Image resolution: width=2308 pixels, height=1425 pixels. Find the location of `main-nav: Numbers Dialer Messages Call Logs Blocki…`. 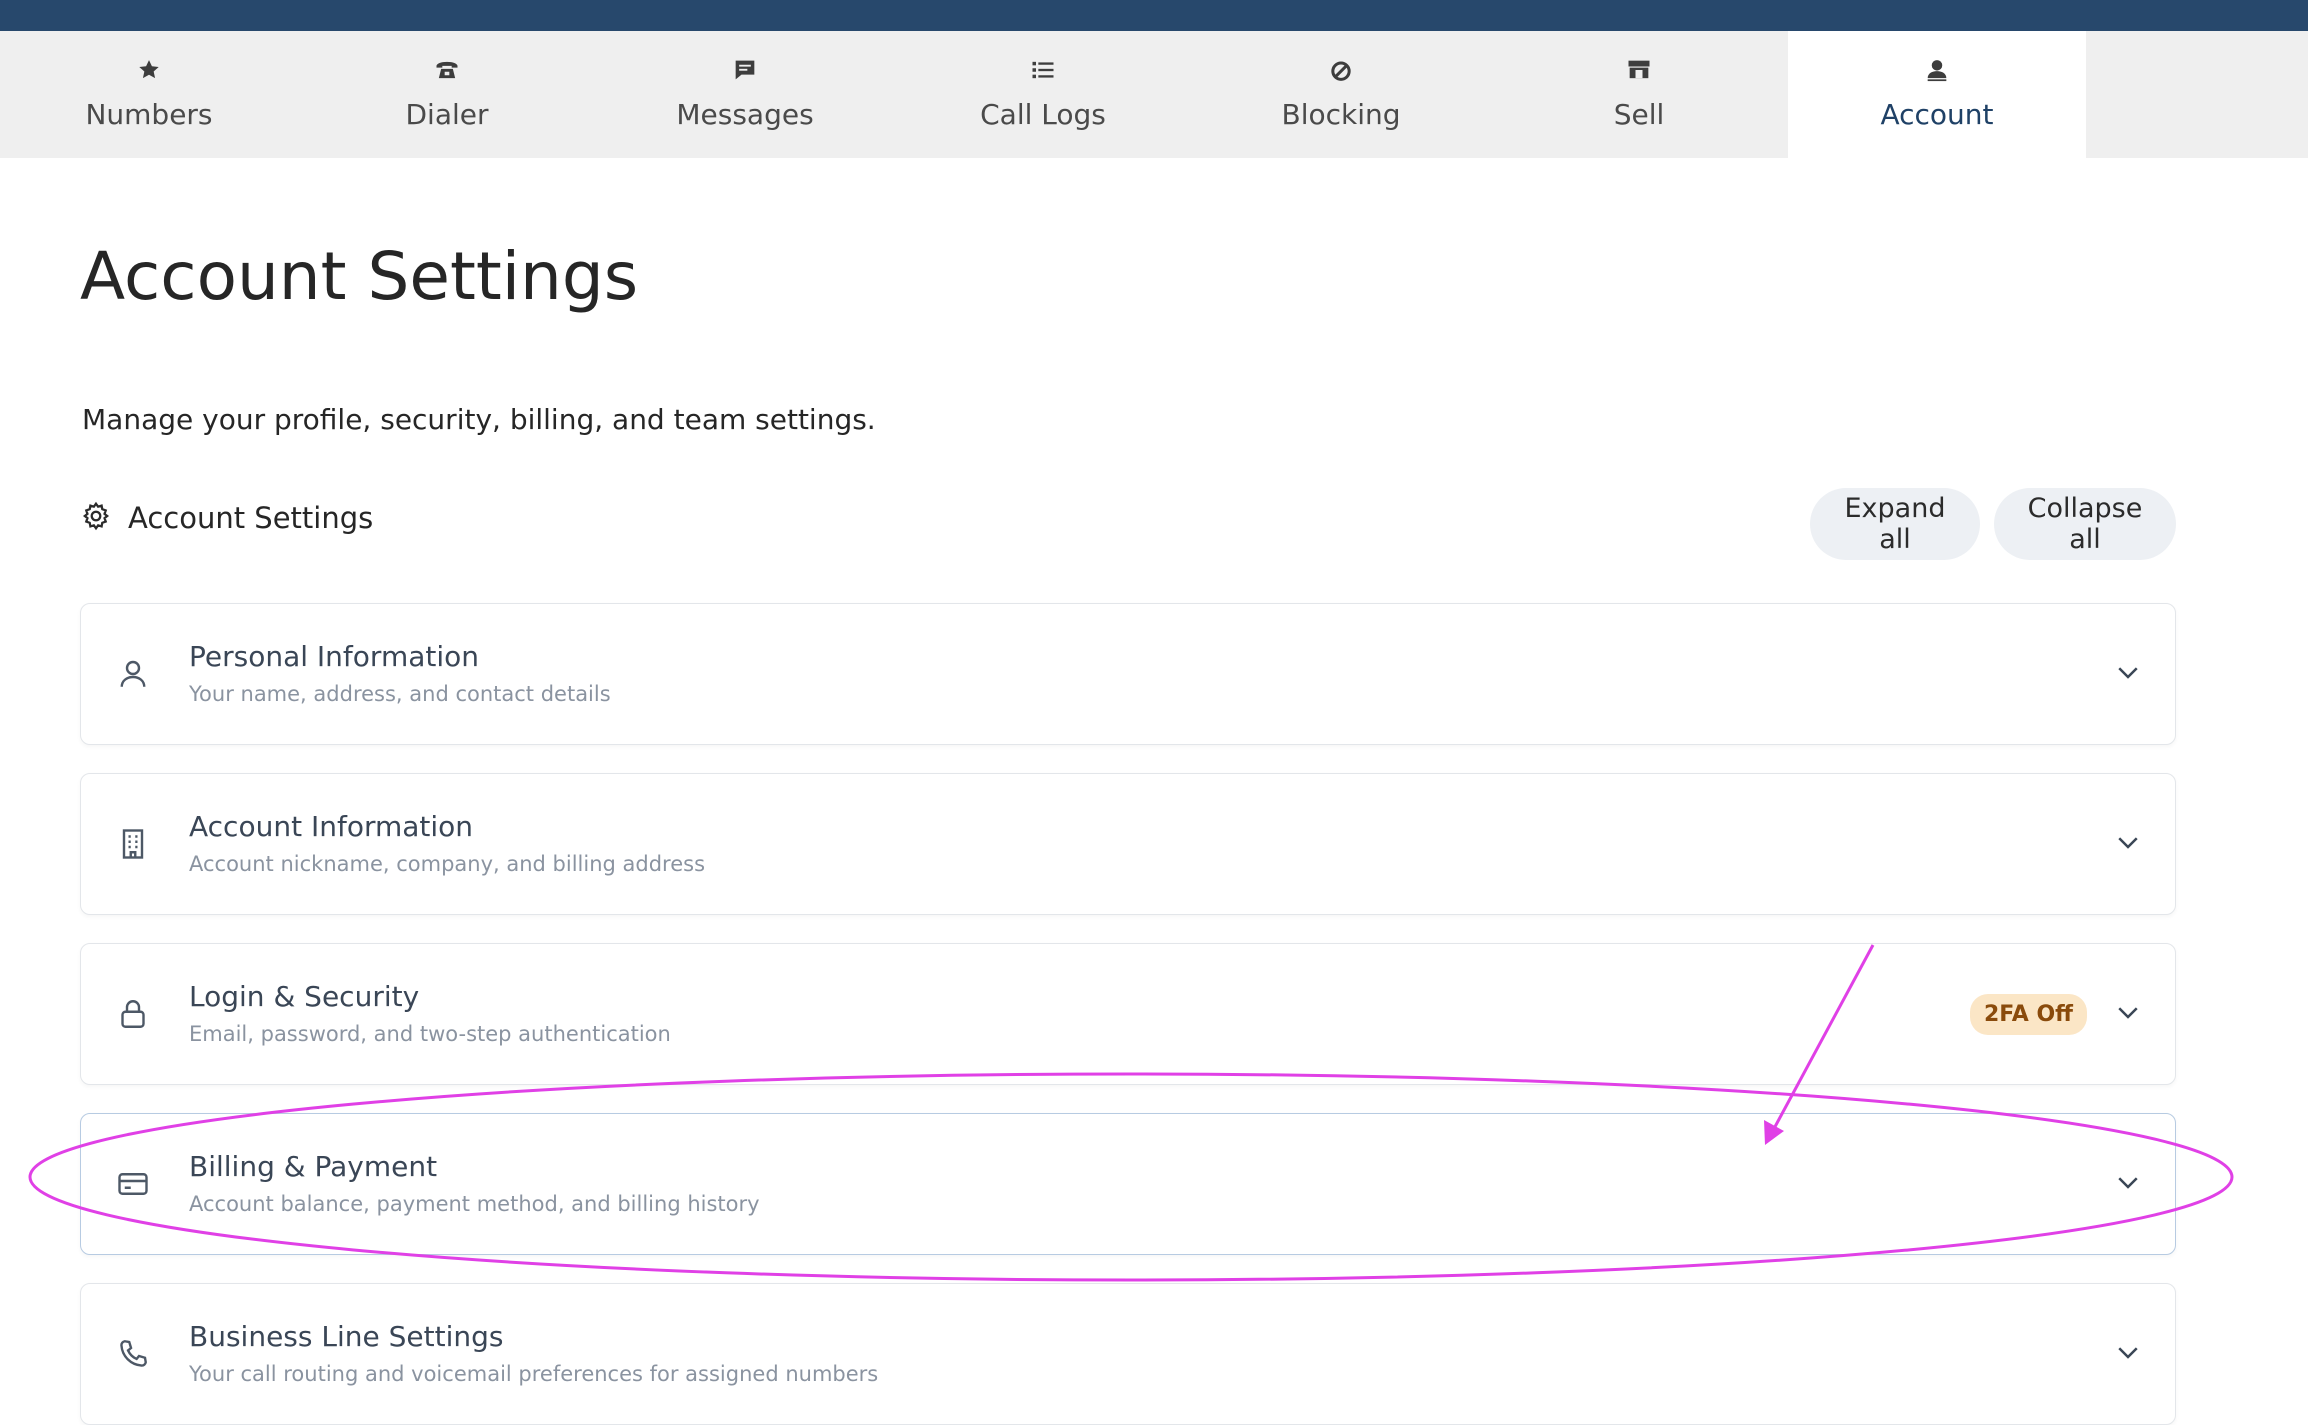

main-nav: Numbers Dialer Messages Call Logs Blocki… is located at coordinates (1154, 94).